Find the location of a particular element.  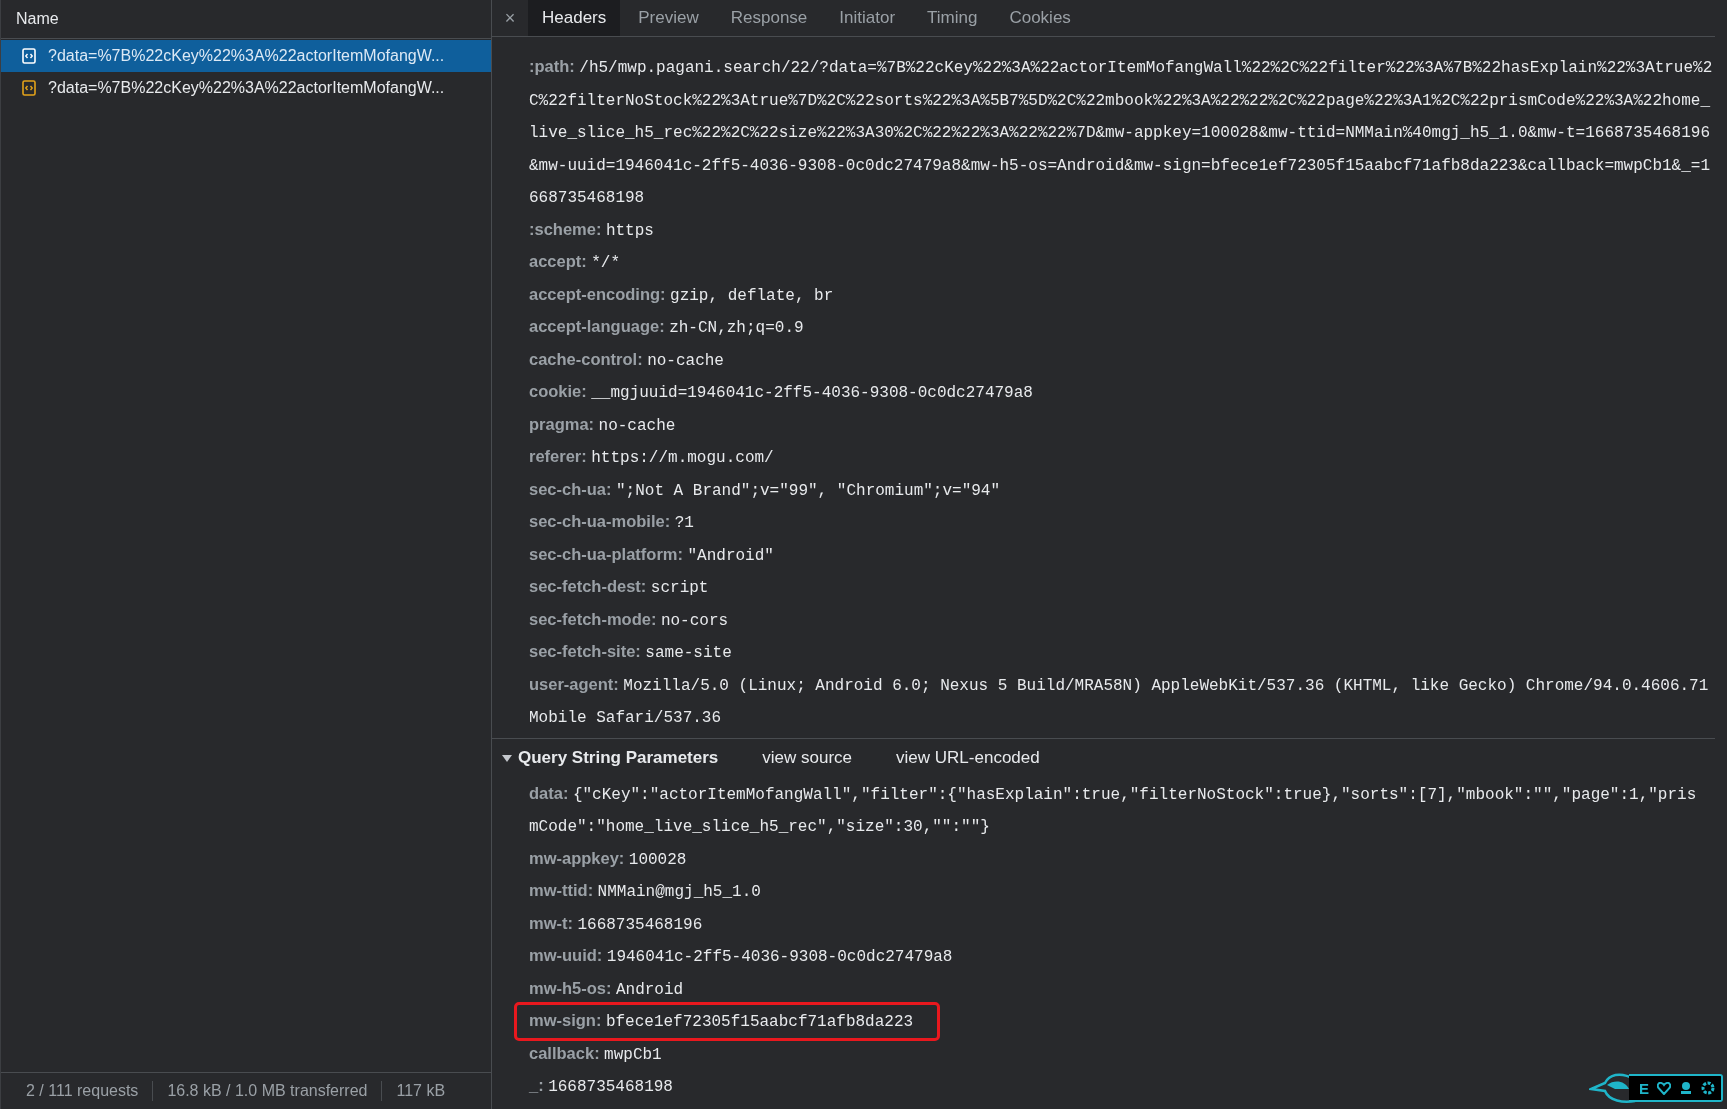

tab: Timing is located at coordinates (952, 18).